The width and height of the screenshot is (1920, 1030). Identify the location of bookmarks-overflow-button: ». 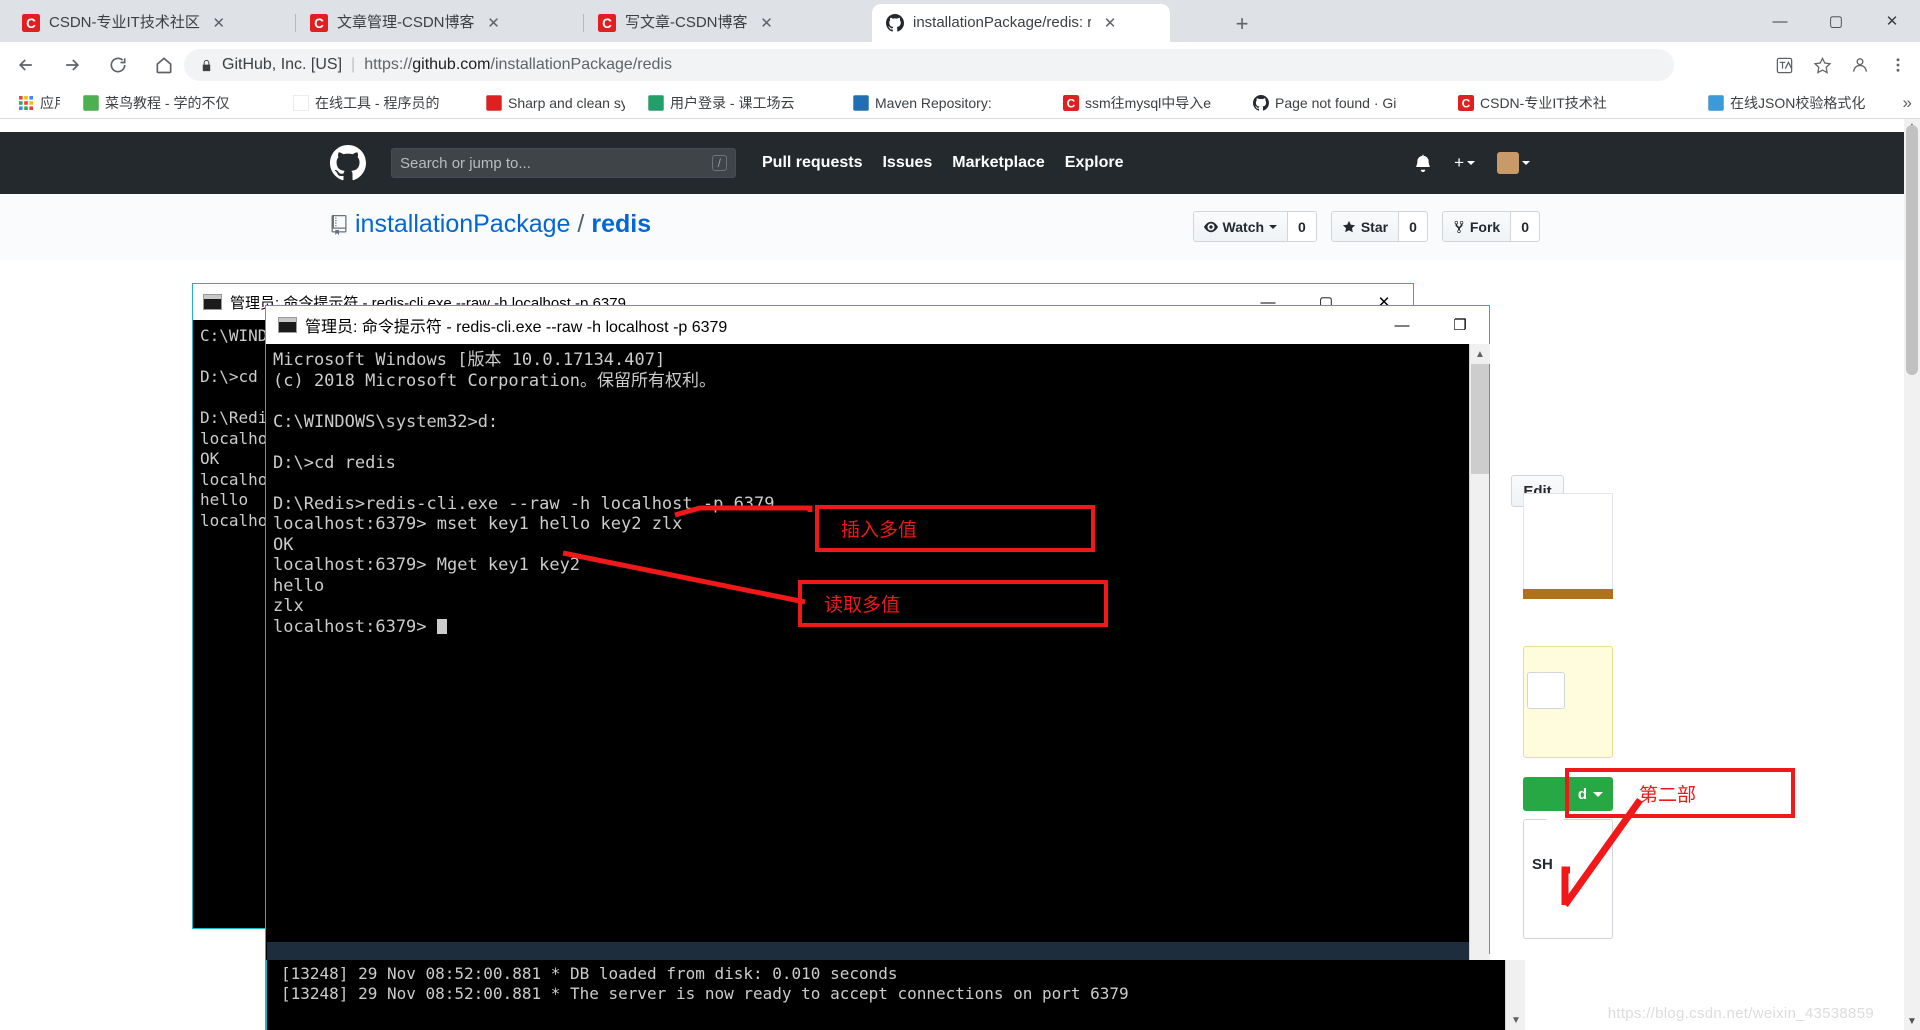
(1907, 103).